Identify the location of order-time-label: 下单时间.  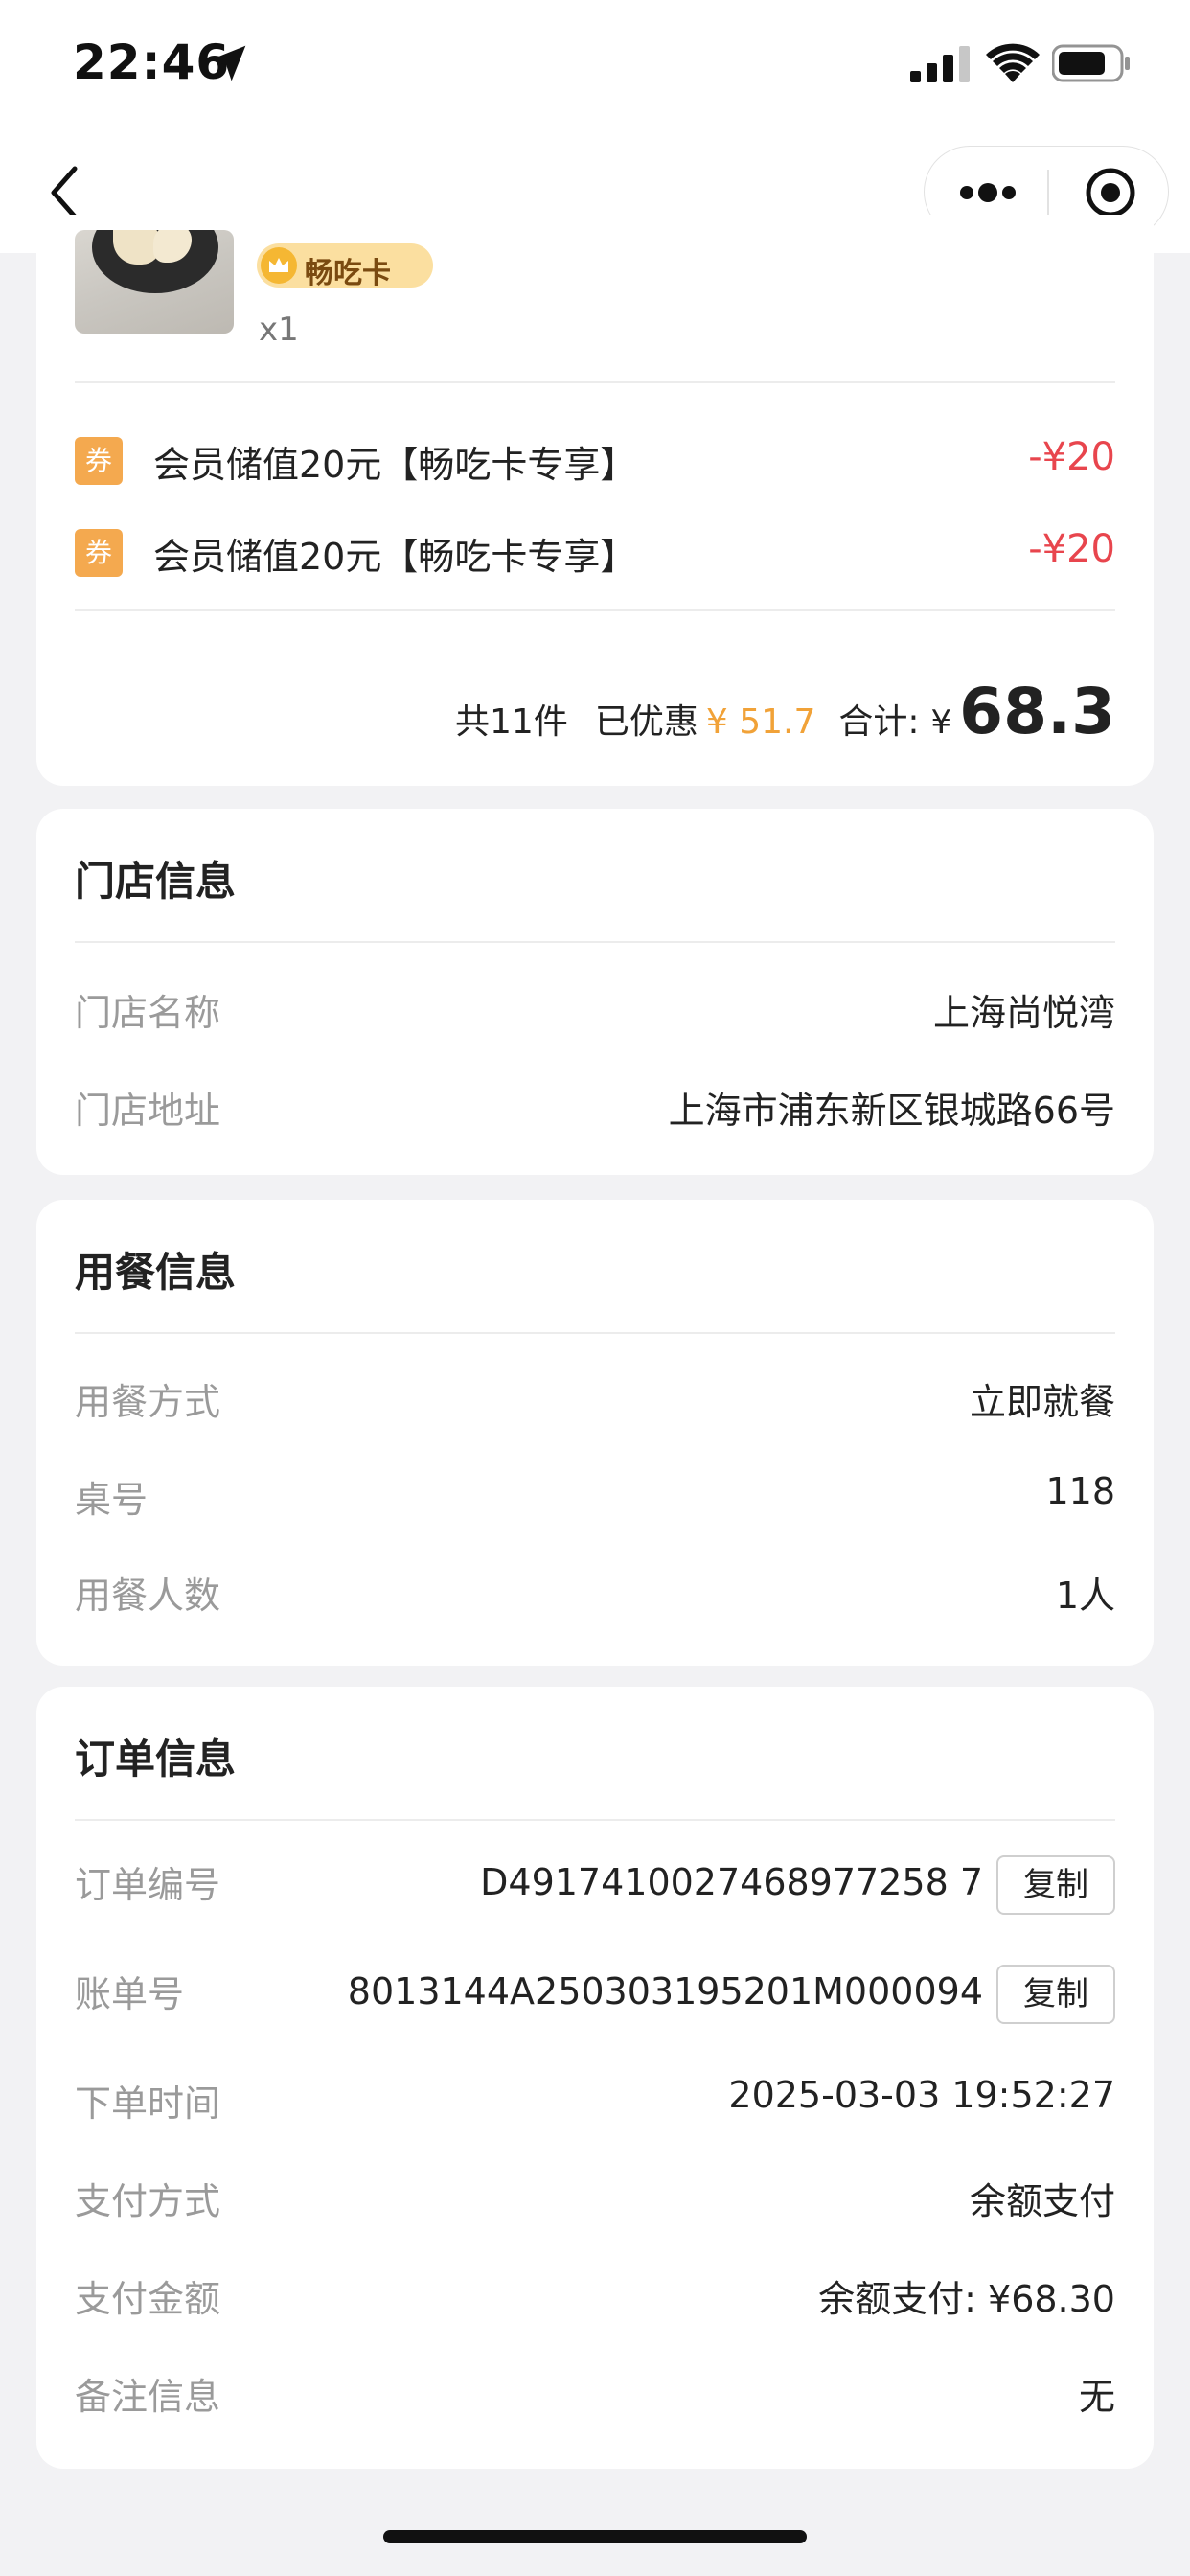
(148, 2103).